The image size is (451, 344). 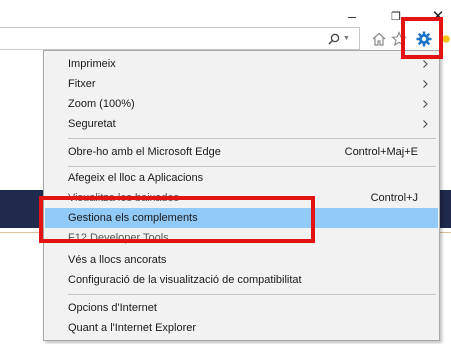 I want to click on gear-highlight-box, so click(x=422, y=38).